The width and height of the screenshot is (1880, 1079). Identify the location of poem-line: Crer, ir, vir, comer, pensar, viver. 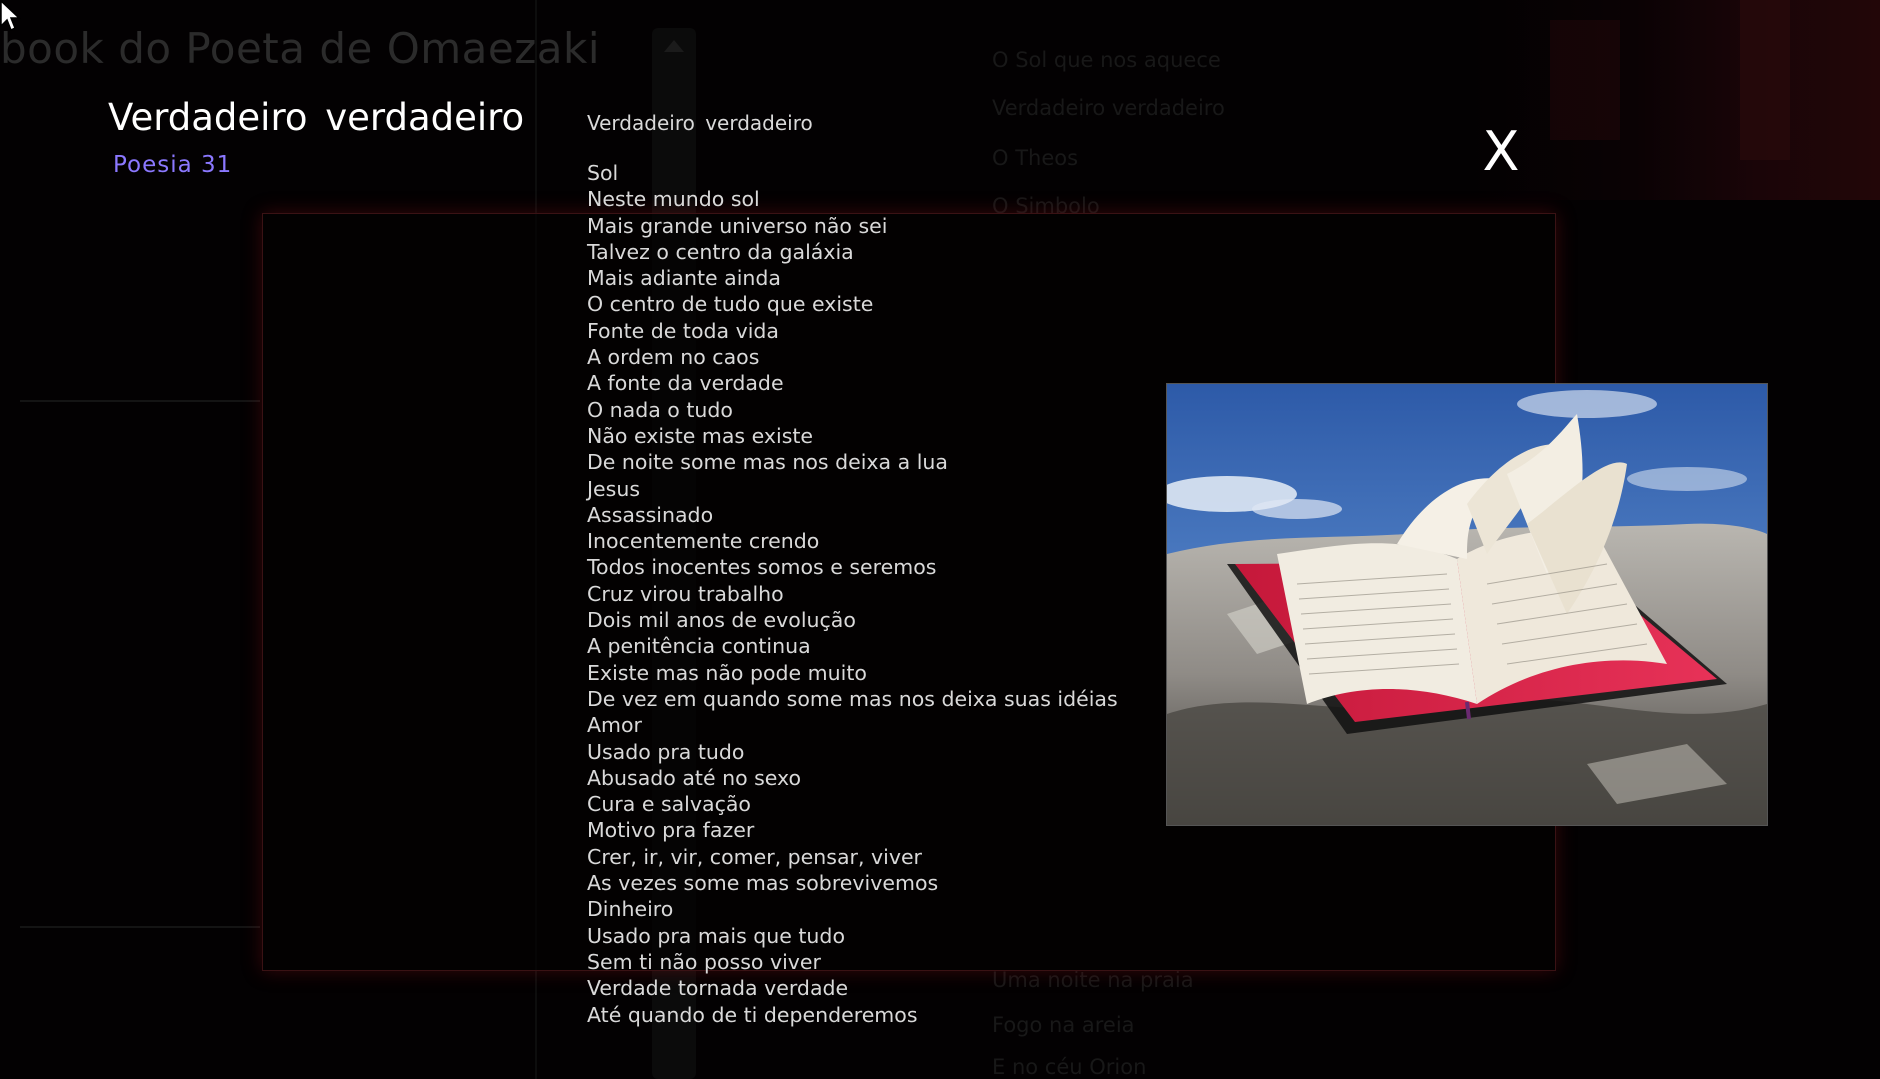
(754, 856).